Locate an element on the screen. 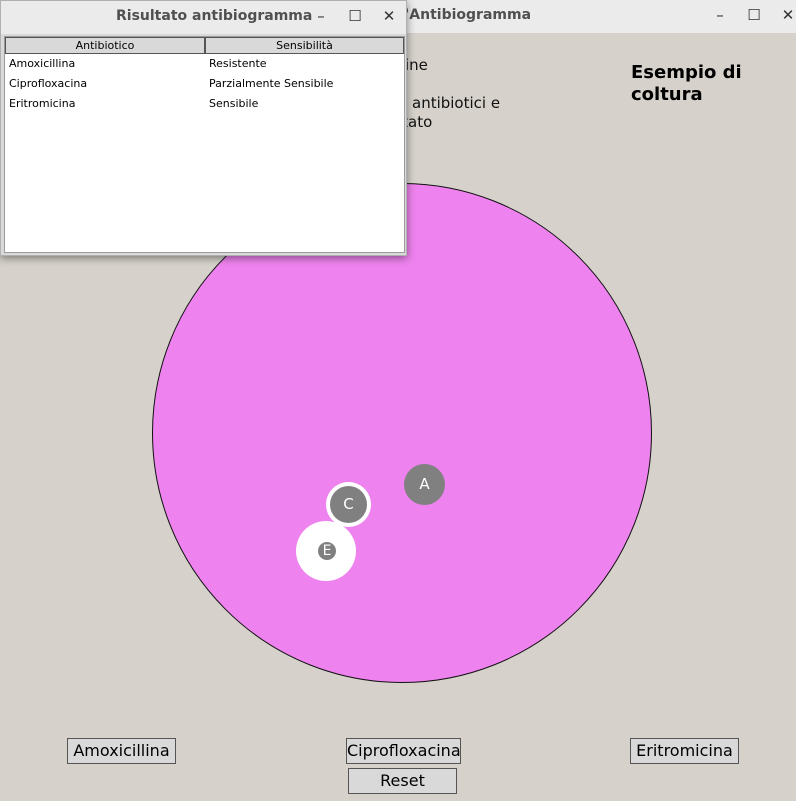  row-3-sensitivity: Sensibile is located at coordinates (233, 103).